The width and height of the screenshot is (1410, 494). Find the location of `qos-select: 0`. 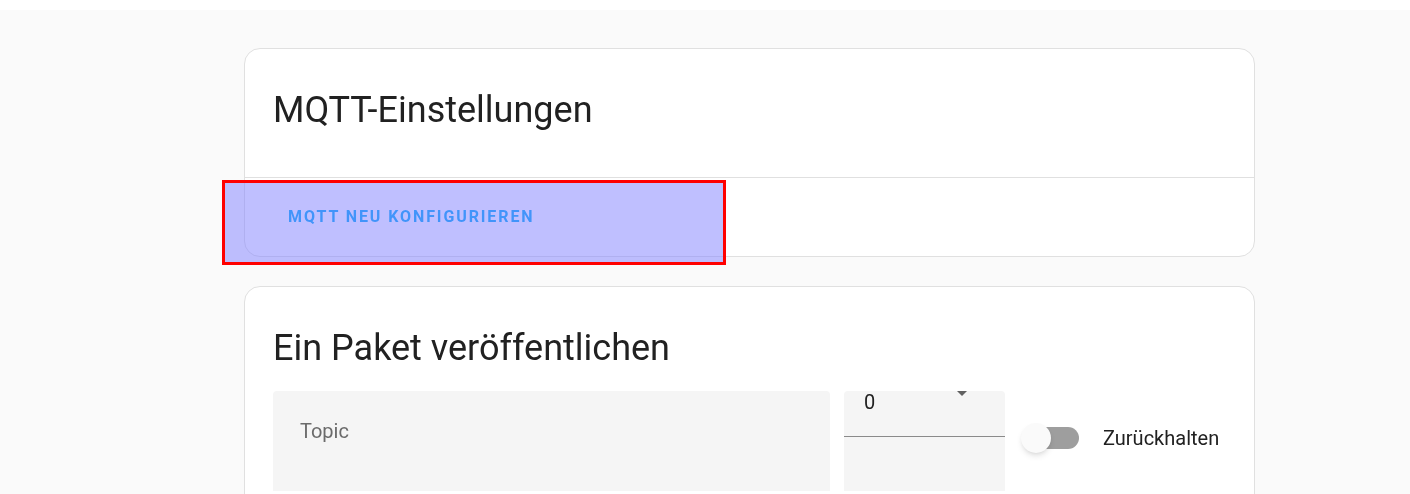

qos-select: 0 is located at coordinates (924, 441).